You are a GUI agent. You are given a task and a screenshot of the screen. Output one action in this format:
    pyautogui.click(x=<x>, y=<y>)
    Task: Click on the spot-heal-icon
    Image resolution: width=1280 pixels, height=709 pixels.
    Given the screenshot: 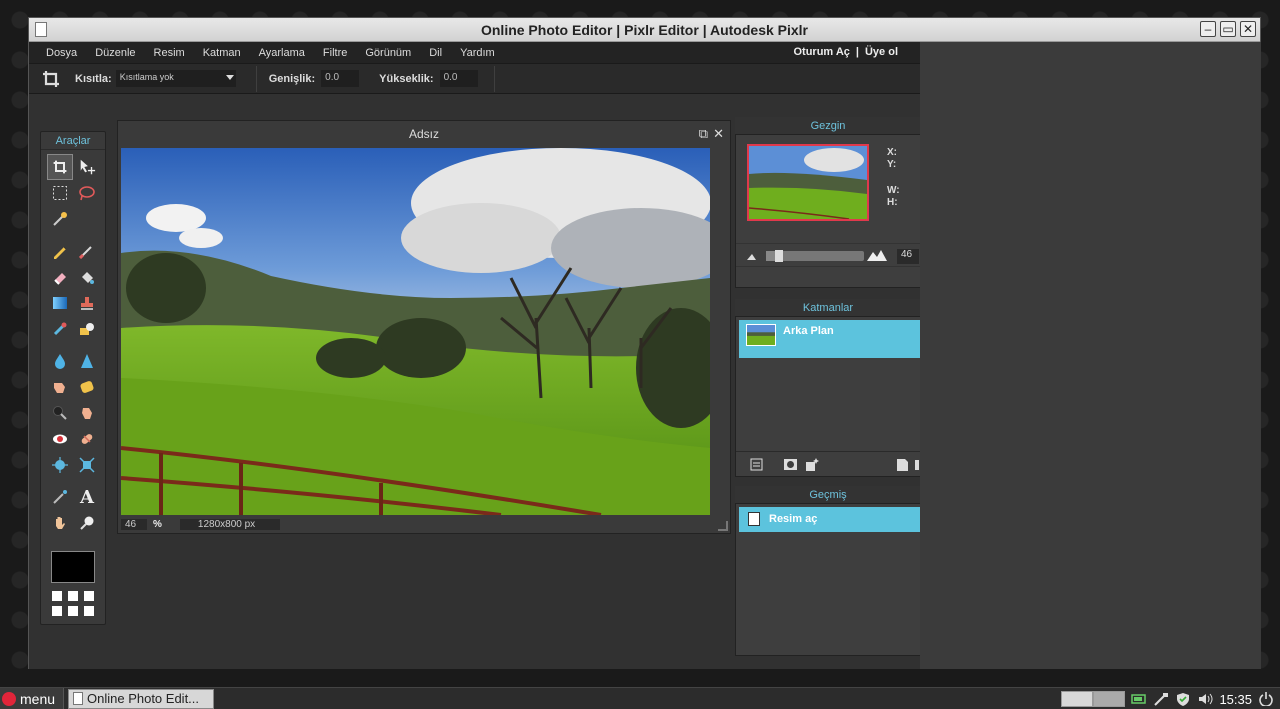 What is the action you would take?
    pyautogui.click(x=87, y=439)
    